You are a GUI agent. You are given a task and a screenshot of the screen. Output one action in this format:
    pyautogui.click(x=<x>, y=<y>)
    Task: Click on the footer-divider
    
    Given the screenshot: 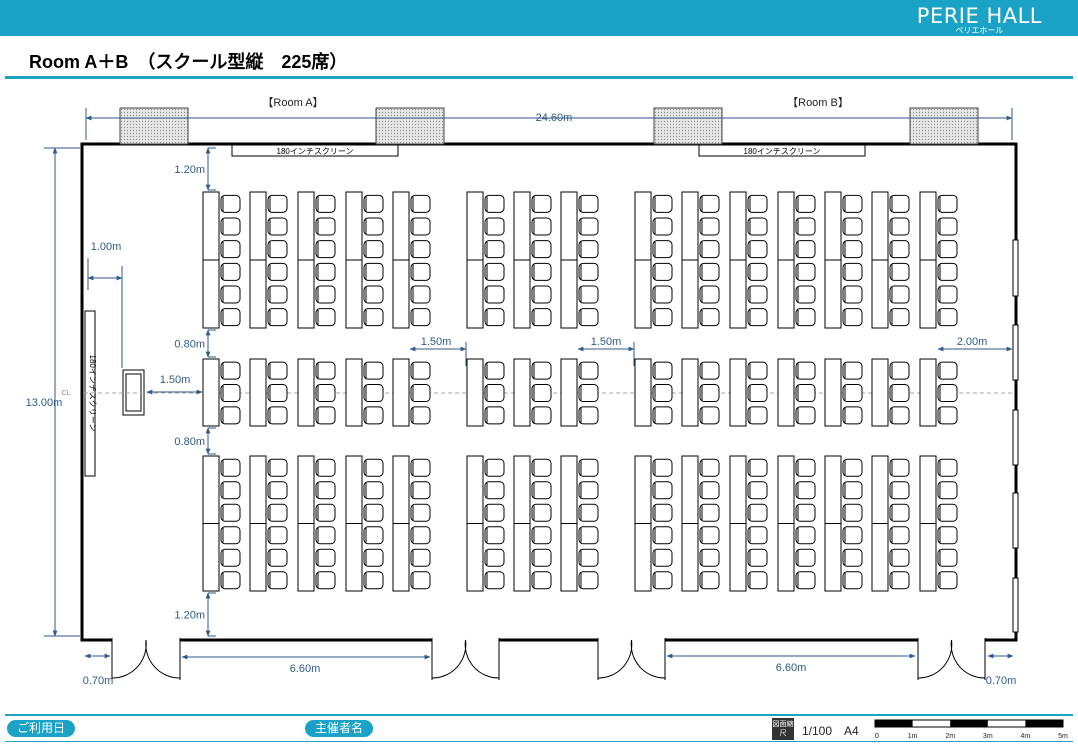 What is the action you would take?
    pyautogui.click(x=539, y=715)
    